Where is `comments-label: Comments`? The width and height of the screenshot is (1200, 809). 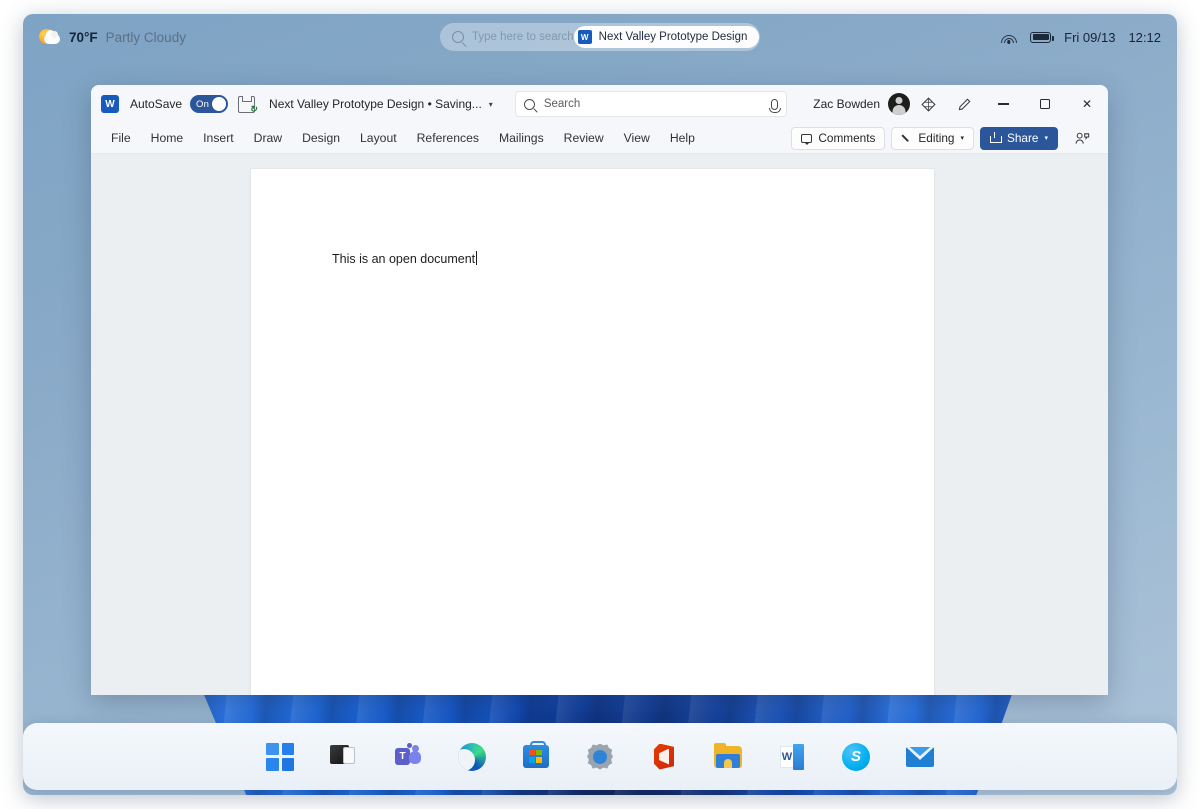 comments-label: Comments is located at coordinates (847, 138).